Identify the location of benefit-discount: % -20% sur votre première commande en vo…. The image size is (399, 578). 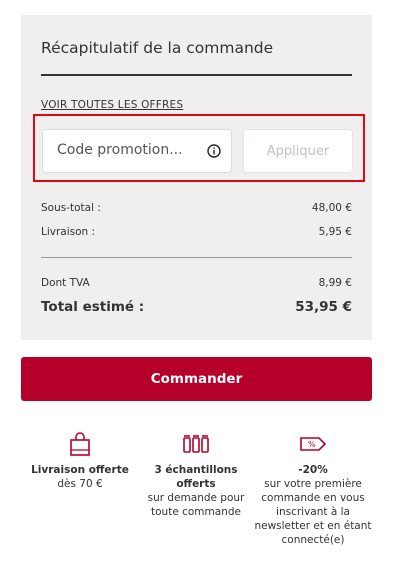
(313, 489).